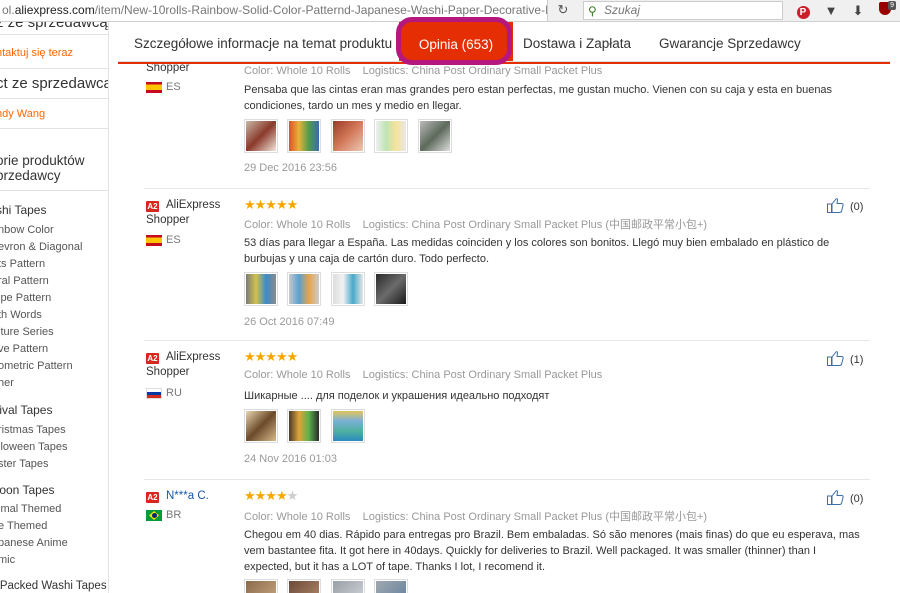 The width and height of the screenshot is (900, 593). What do you see at coordinates (54, 26) in the screenshot?
I see `seller-top-title: ż ze sprzedawcą` at bounding box center [54, 26].